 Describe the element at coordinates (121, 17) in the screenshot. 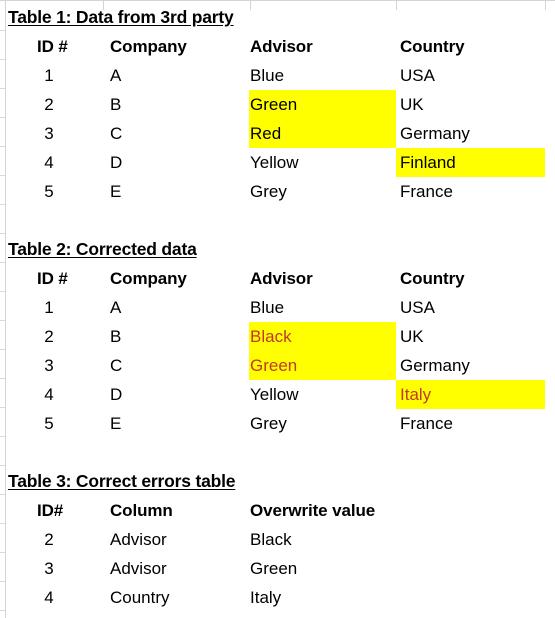

I see `table-1-title: Table 1: Data from 3rd party` at that location.